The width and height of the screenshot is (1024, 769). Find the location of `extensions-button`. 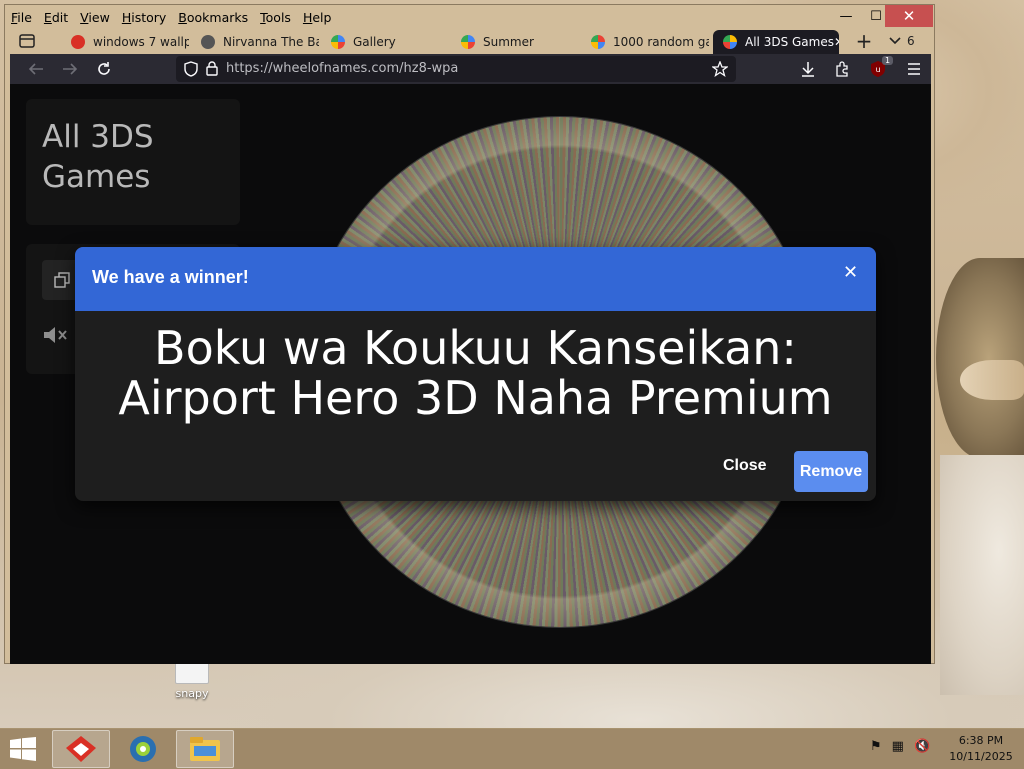

extensions-button is located at coordinates (842, 69).